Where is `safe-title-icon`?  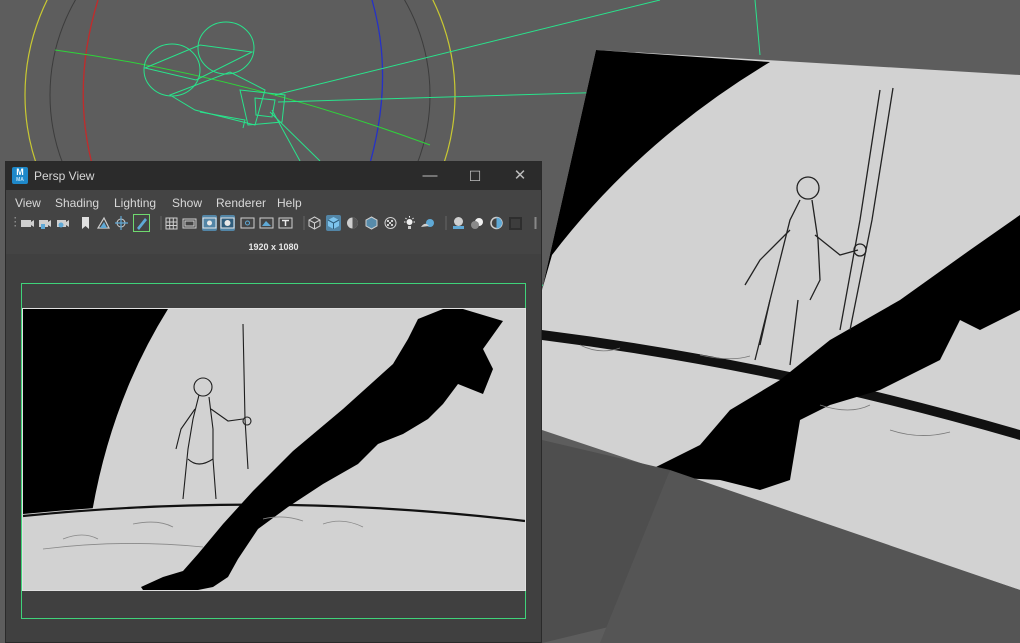 safe-title-icon is located at coordinates (285, 223).